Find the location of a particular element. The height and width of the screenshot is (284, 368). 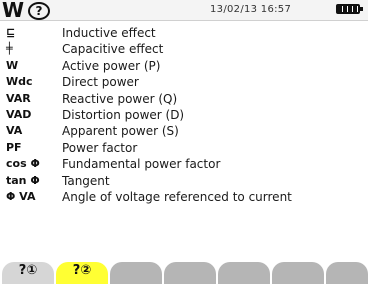

legend-label: Tangent is located at coordinates (86, 180).